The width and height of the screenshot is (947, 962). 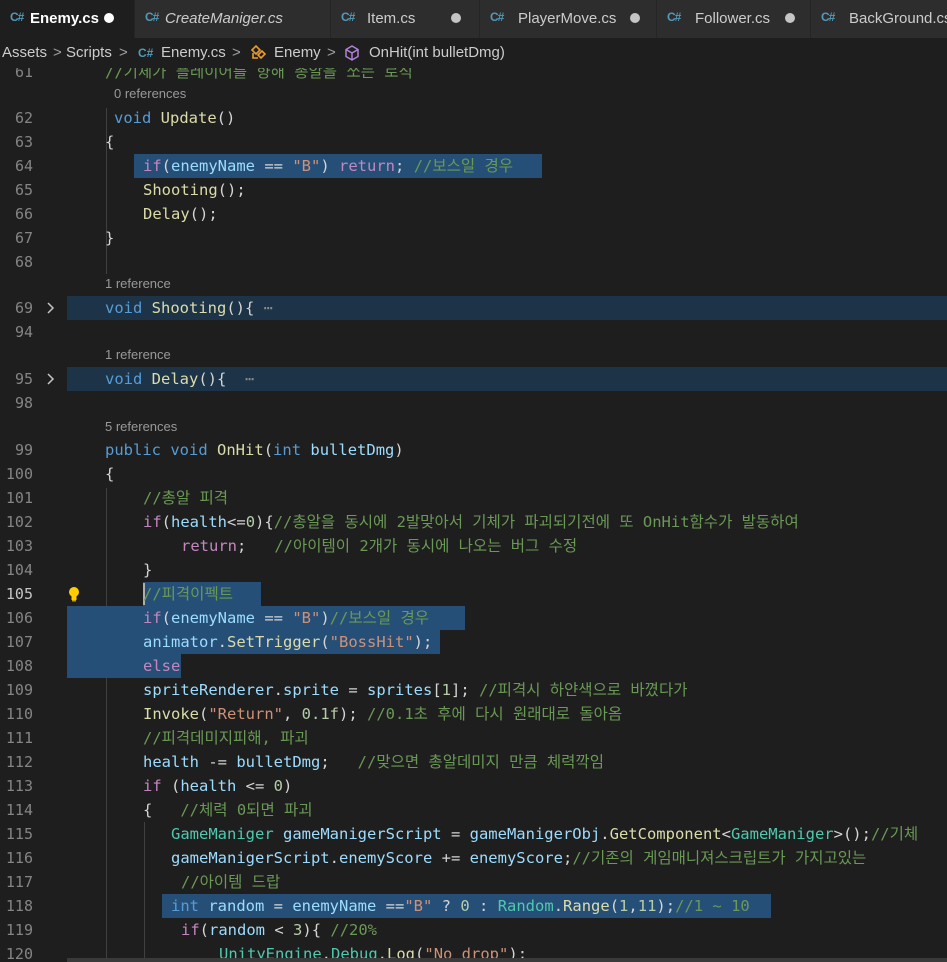 I want to click on code-line-99: 99 public void OnHit(int bulletDmg), so click(x=473, y=450).